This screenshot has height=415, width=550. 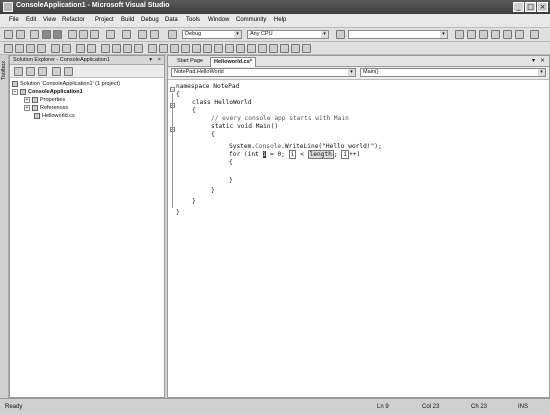 I want to click on tree-item-properties: + Properties, so click(x=44, y=100).